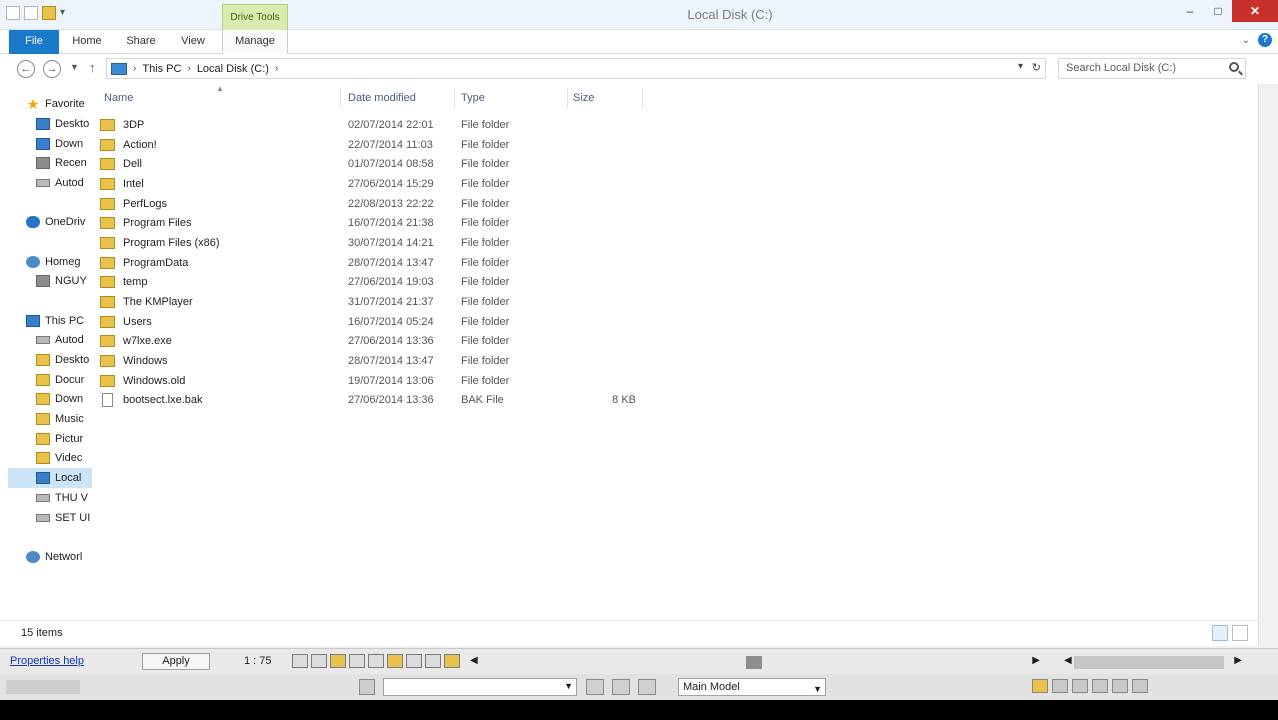 This screenshot has height=720, width=1278. I want to click on qat-customize-chevron-icon: ▾, so click(67, 13).